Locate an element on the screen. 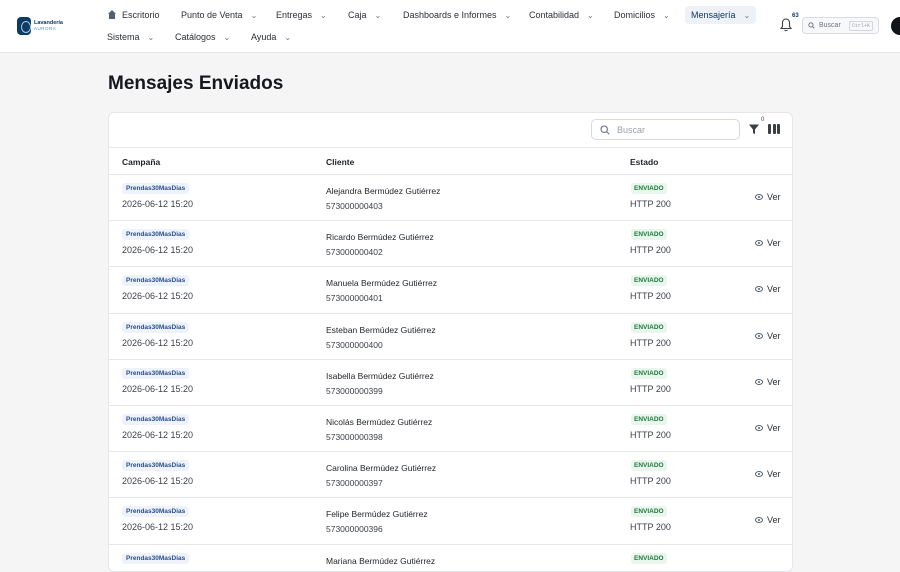 This screenshot has height=572, width=900. nav-item-contabilidad: Contabilidad⌄ is located at coordinates (561, 15).